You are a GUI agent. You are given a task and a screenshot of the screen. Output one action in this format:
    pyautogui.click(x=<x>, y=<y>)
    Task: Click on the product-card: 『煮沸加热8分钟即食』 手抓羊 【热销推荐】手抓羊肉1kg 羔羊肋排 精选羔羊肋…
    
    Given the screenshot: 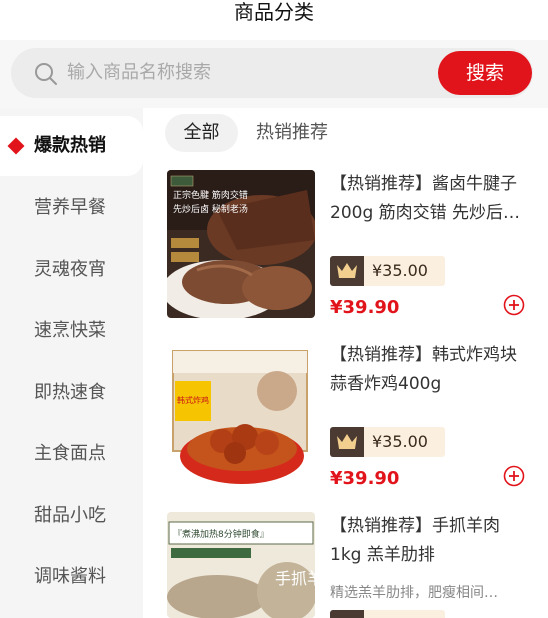 What is the action you would take?
    pyautogui.click(x=350, y=565)
    